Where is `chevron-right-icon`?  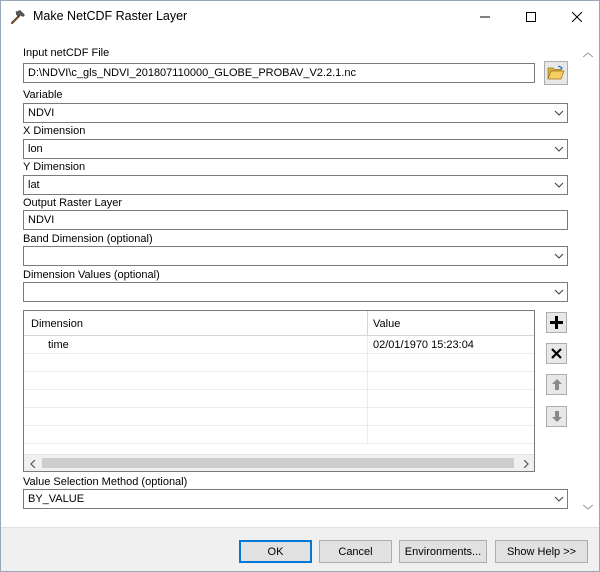 chevron-right-icon is located at coordinates (526, 463).